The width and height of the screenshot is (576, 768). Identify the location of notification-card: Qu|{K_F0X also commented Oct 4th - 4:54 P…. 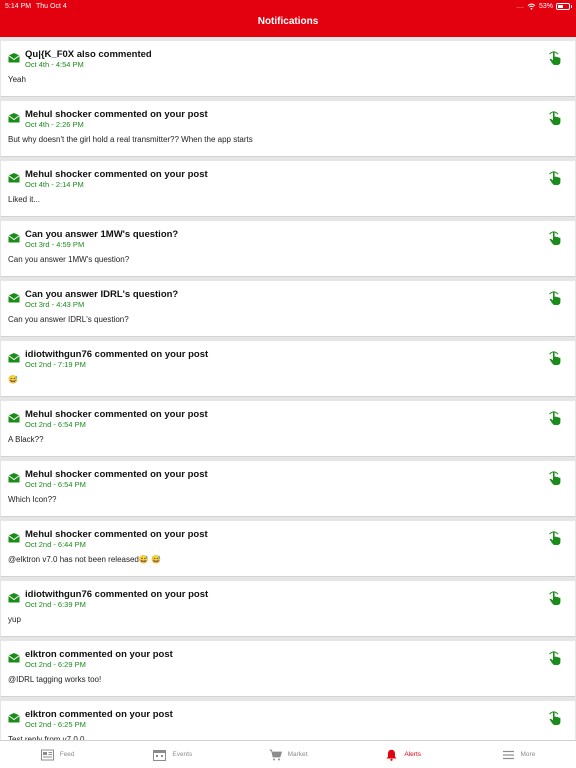
(288, 69).